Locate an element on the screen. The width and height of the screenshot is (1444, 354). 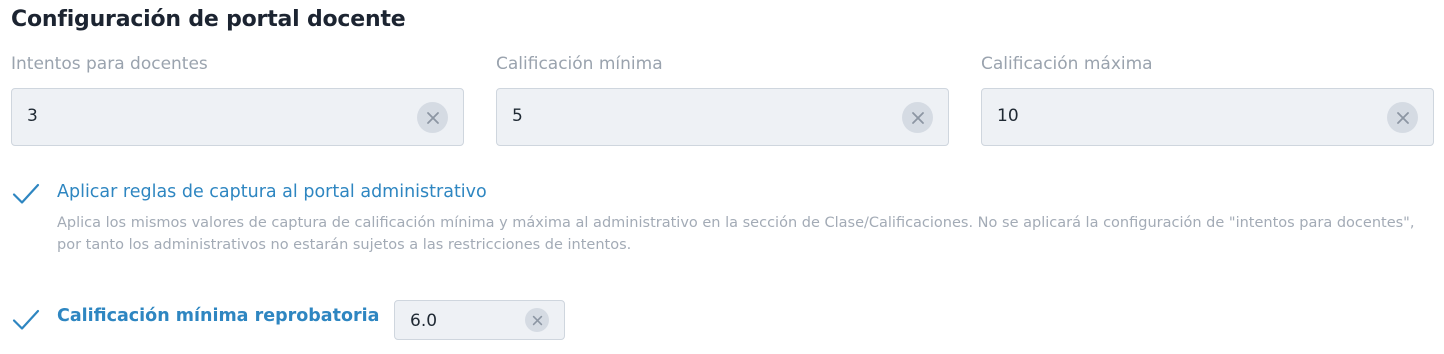
failing-grade-option: Calificación mínima reprobatoria 6.0 is located at coordinates (362, 321).